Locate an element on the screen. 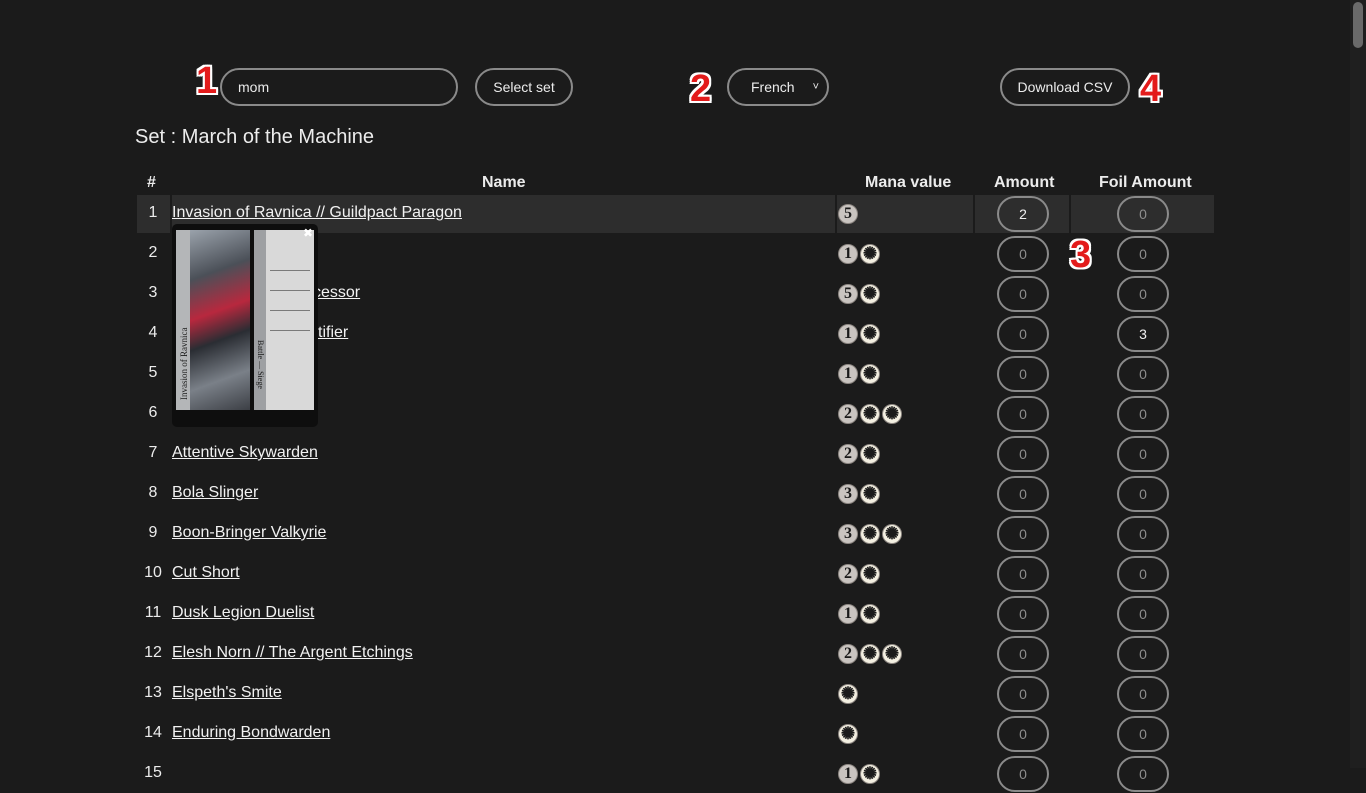 The image size is (1366, 793). card-name-link: Invasion of Ravnica // Guildpact Paragon is located at coordinates (317, 213).